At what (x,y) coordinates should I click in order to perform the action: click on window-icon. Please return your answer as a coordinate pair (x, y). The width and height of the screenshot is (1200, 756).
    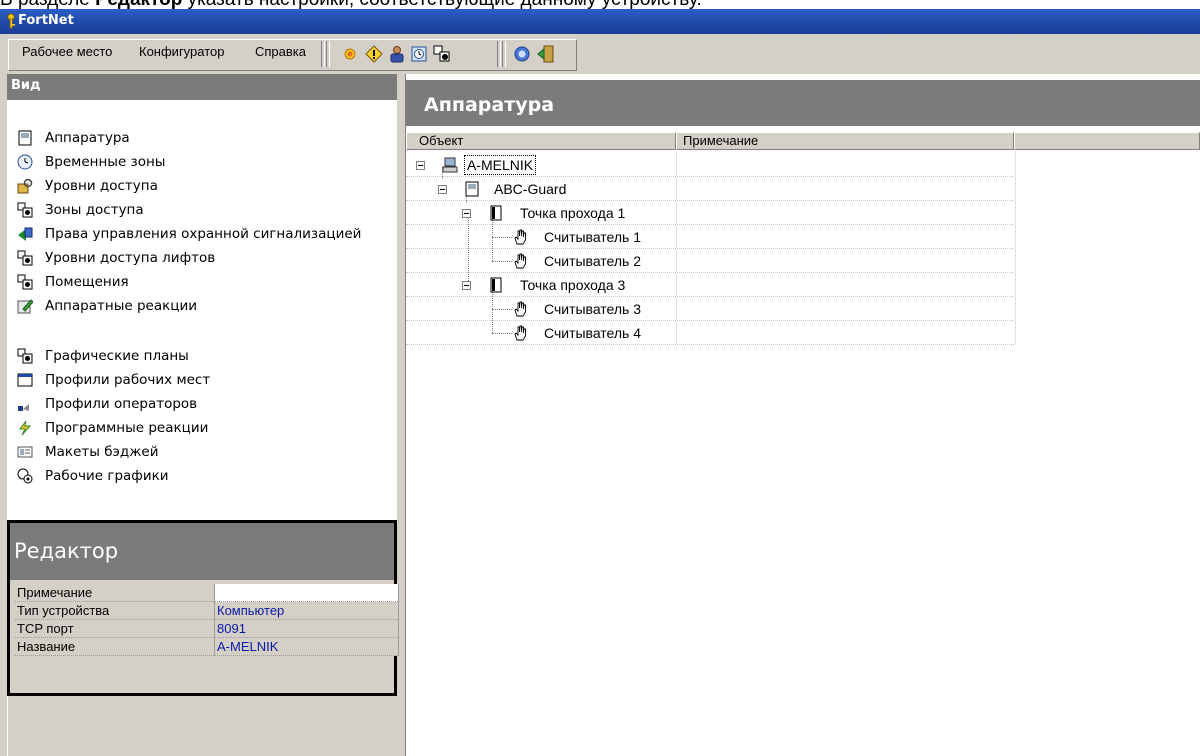
    Looking at the image, I should click on (25, 380).